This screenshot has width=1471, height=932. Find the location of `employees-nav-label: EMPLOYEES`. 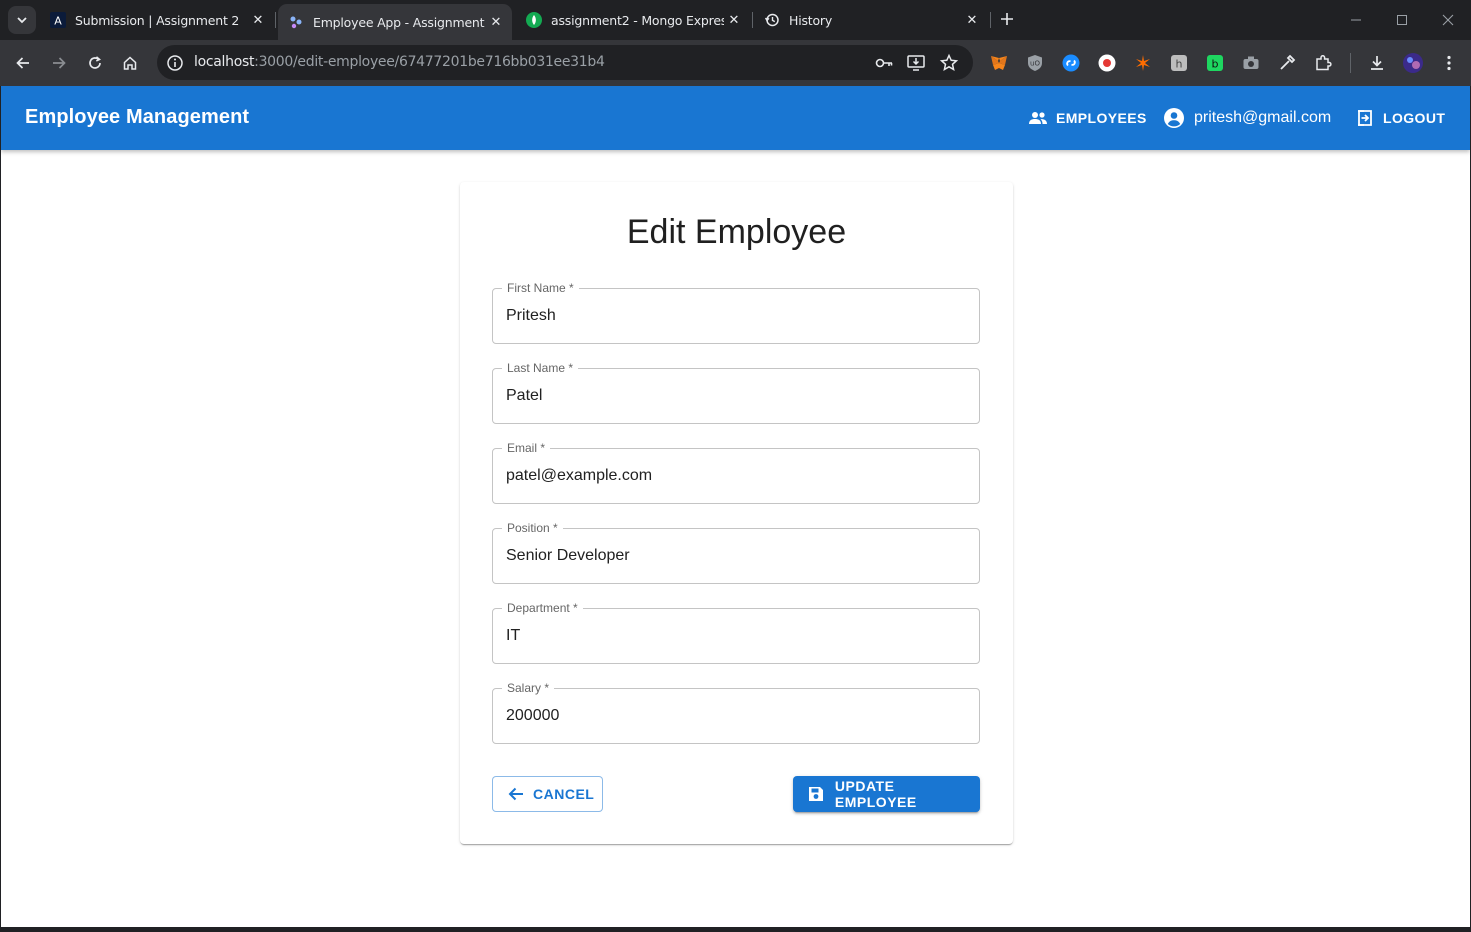

employees-nav-label: EMPLOYEES is located at coordinates (1101, 118).